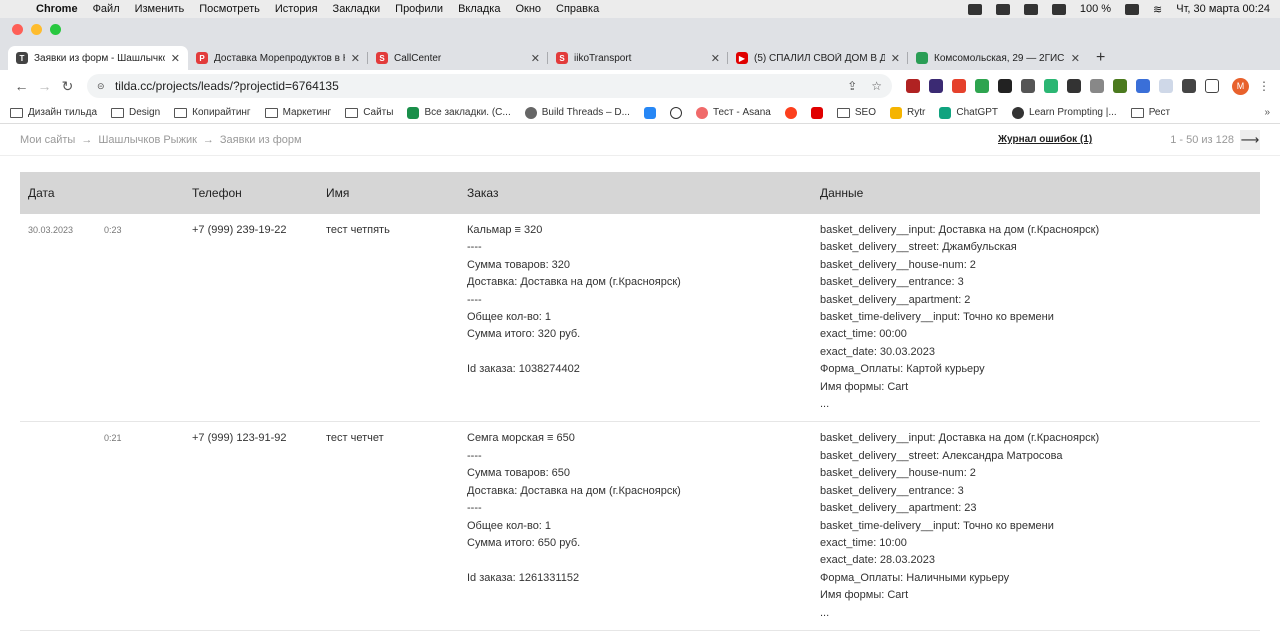 The height and width of the screenshot is (635, 1280). I want to click on globe-icon, so click(530, 112).